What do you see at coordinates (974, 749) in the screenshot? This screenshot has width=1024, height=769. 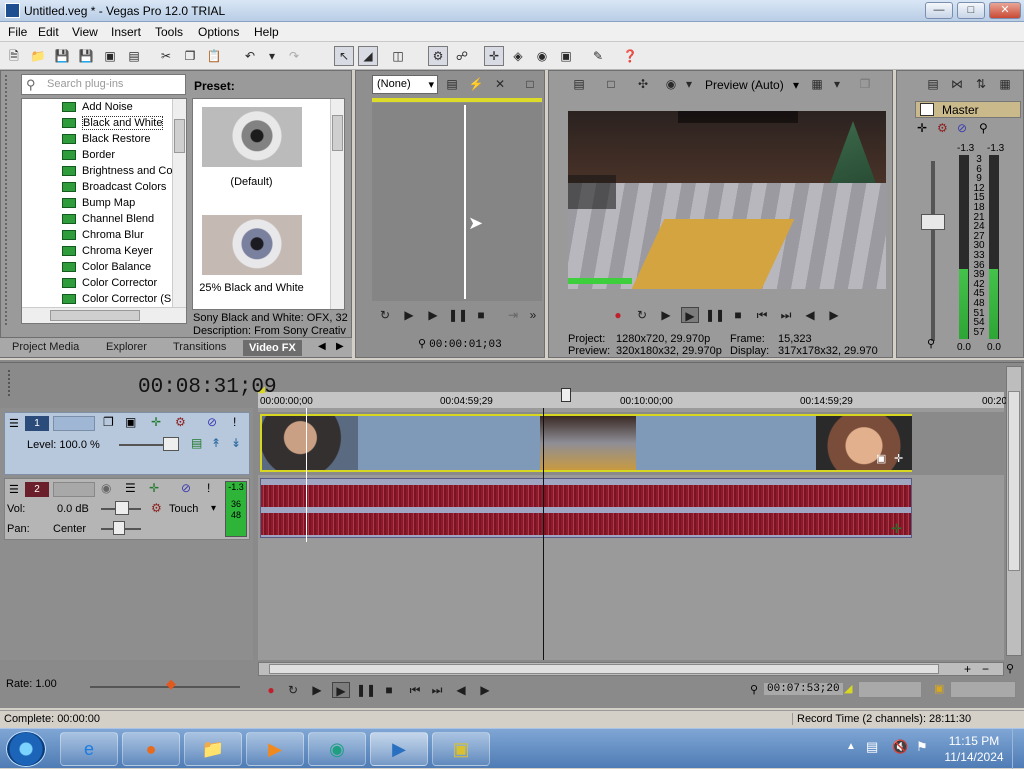 I see `taskbar-clock: 11:15 PM 11/14/2024` at bounding box center [974, 749].